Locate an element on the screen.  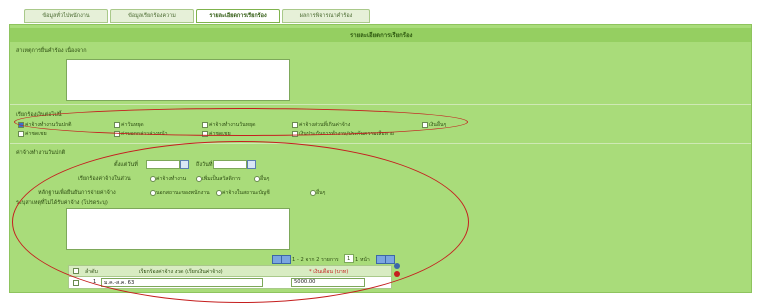
reason-textarea is located at coordinates (178, 80).